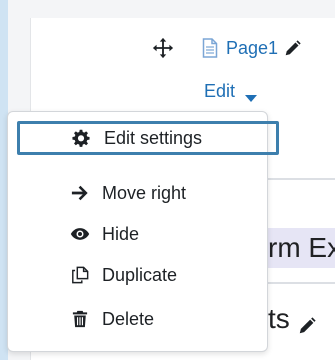 The width and height of the screenshot is (335, 360). I want to click on menu-item-edit-settings: Edit settings, so click(148, 138).